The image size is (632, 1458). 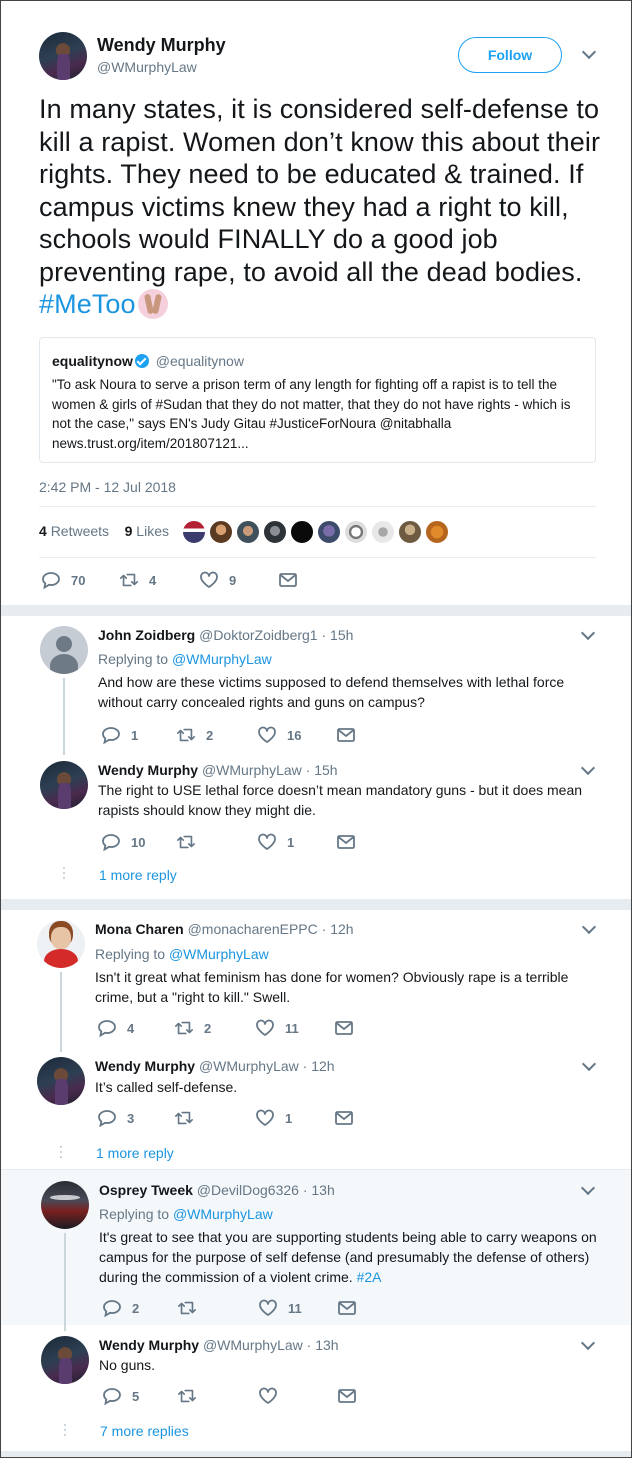 I want to click on author-name: Mona Charen, so click(x=139, y=929).